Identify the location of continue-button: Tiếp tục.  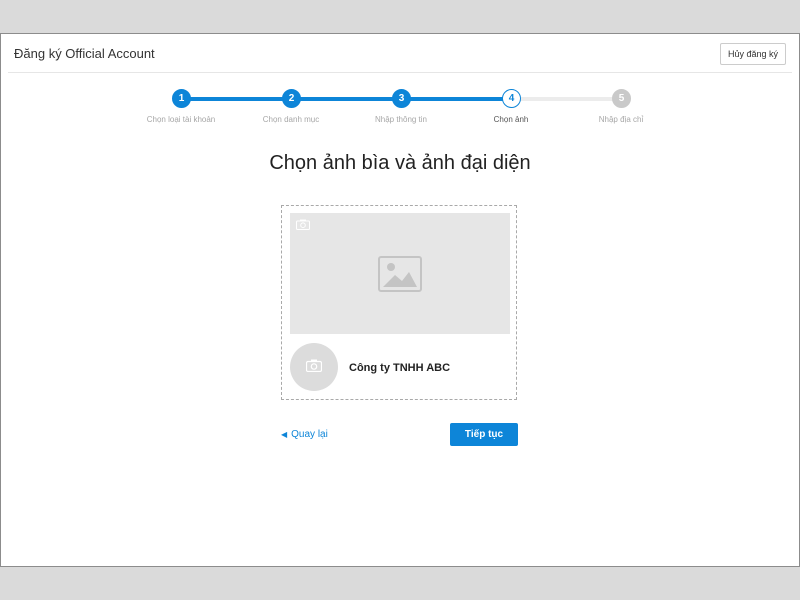
(484, 434).